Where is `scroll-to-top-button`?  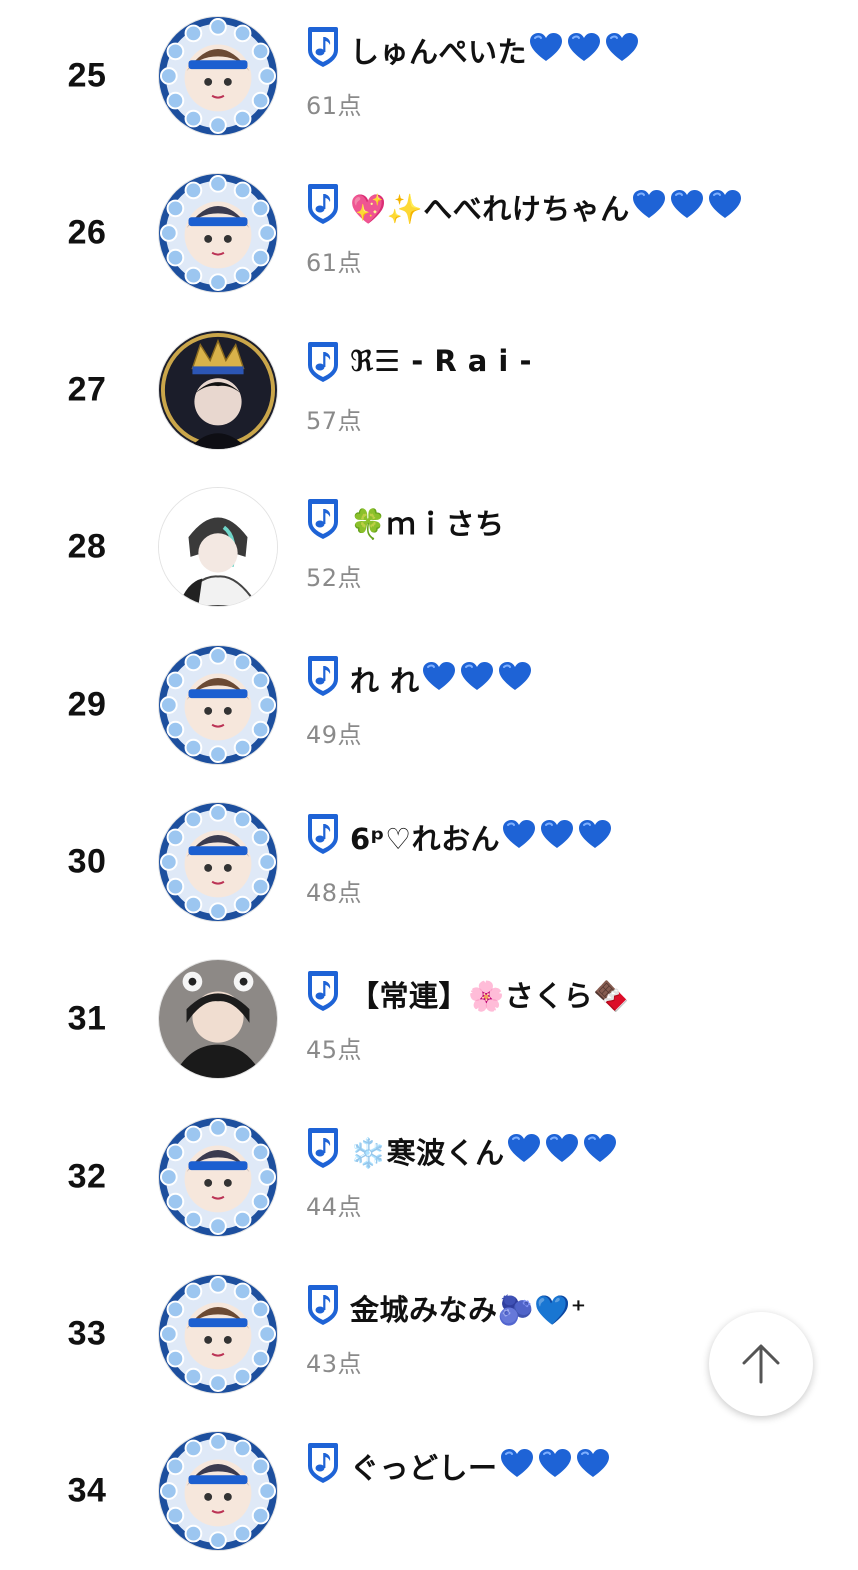
scroll-to-top-button is located at coordinates (761, 1364).